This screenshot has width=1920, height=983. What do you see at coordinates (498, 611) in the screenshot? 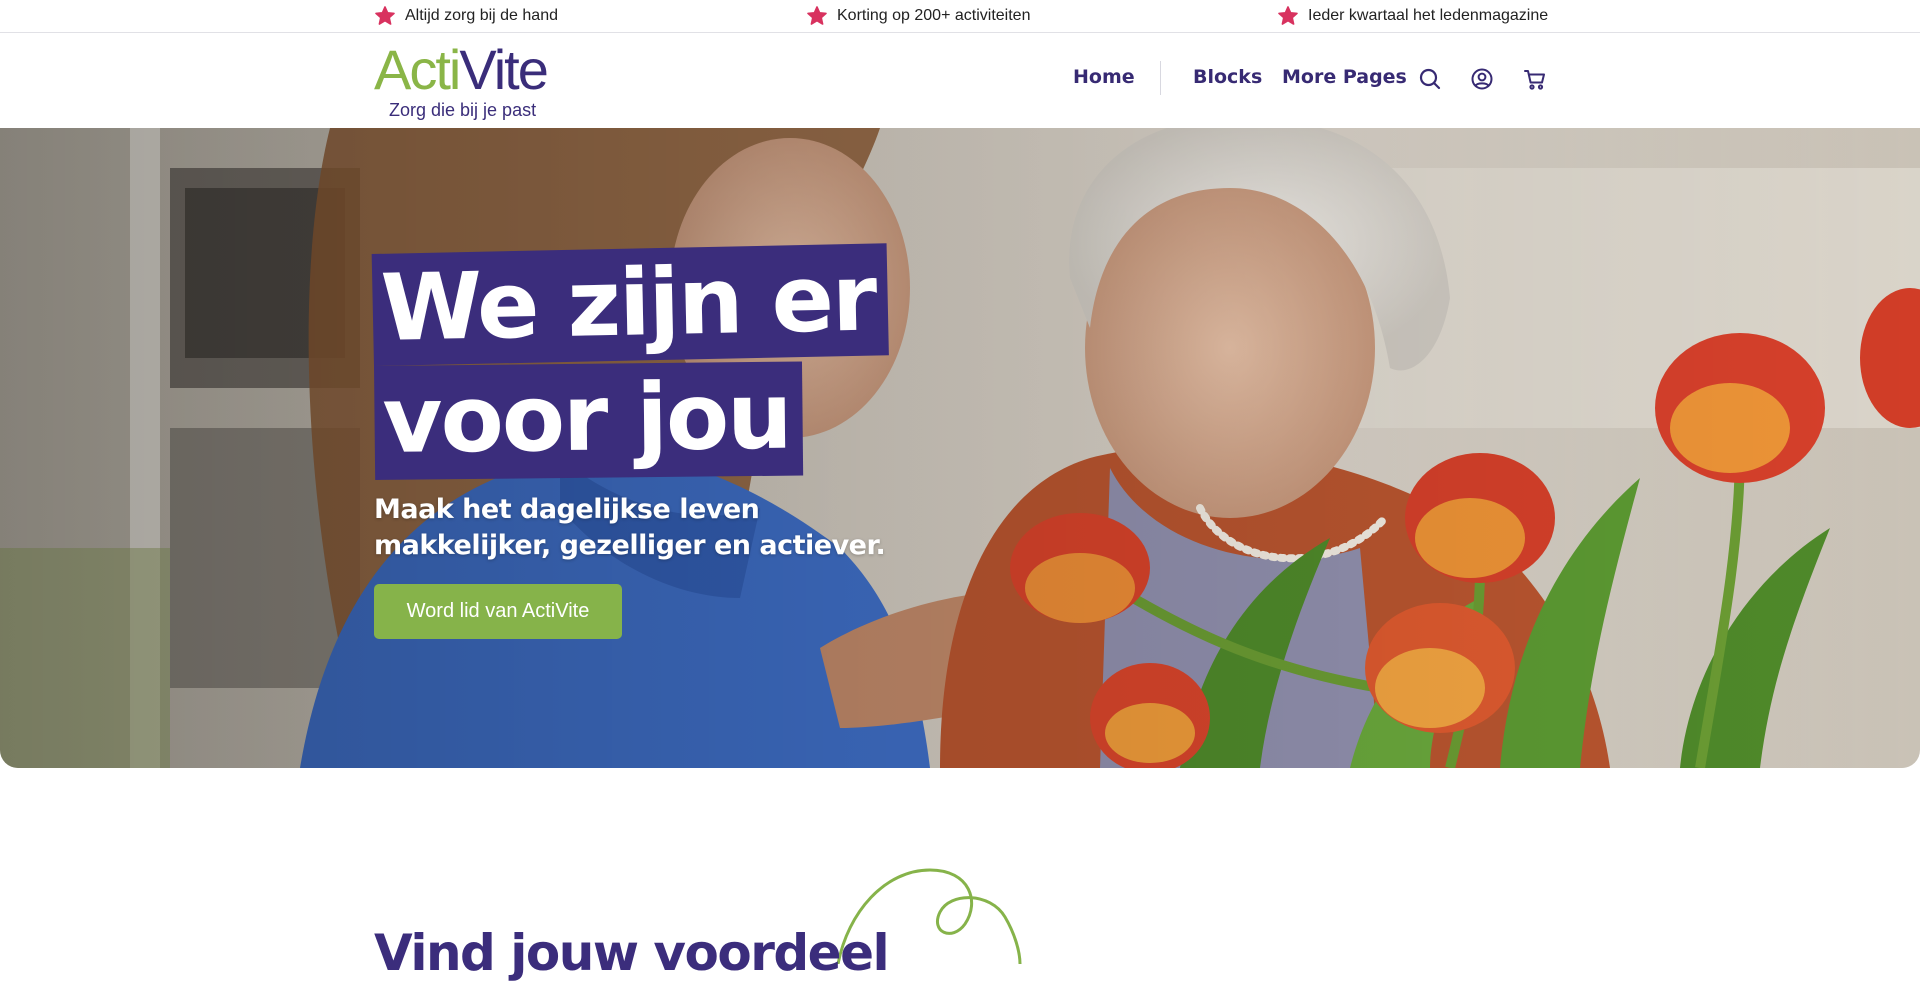
I see `become-member-button: Word lid van ActiVite` at bounding box center [498, 611].